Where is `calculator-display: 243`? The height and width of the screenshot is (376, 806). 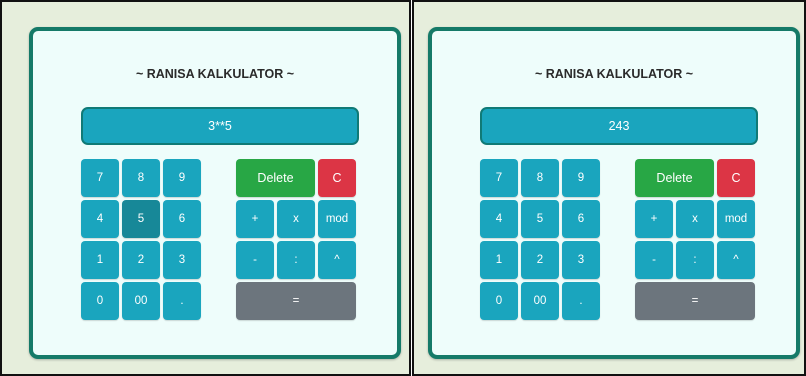 calculator-display: 243 is located at coordinates (619, 126).